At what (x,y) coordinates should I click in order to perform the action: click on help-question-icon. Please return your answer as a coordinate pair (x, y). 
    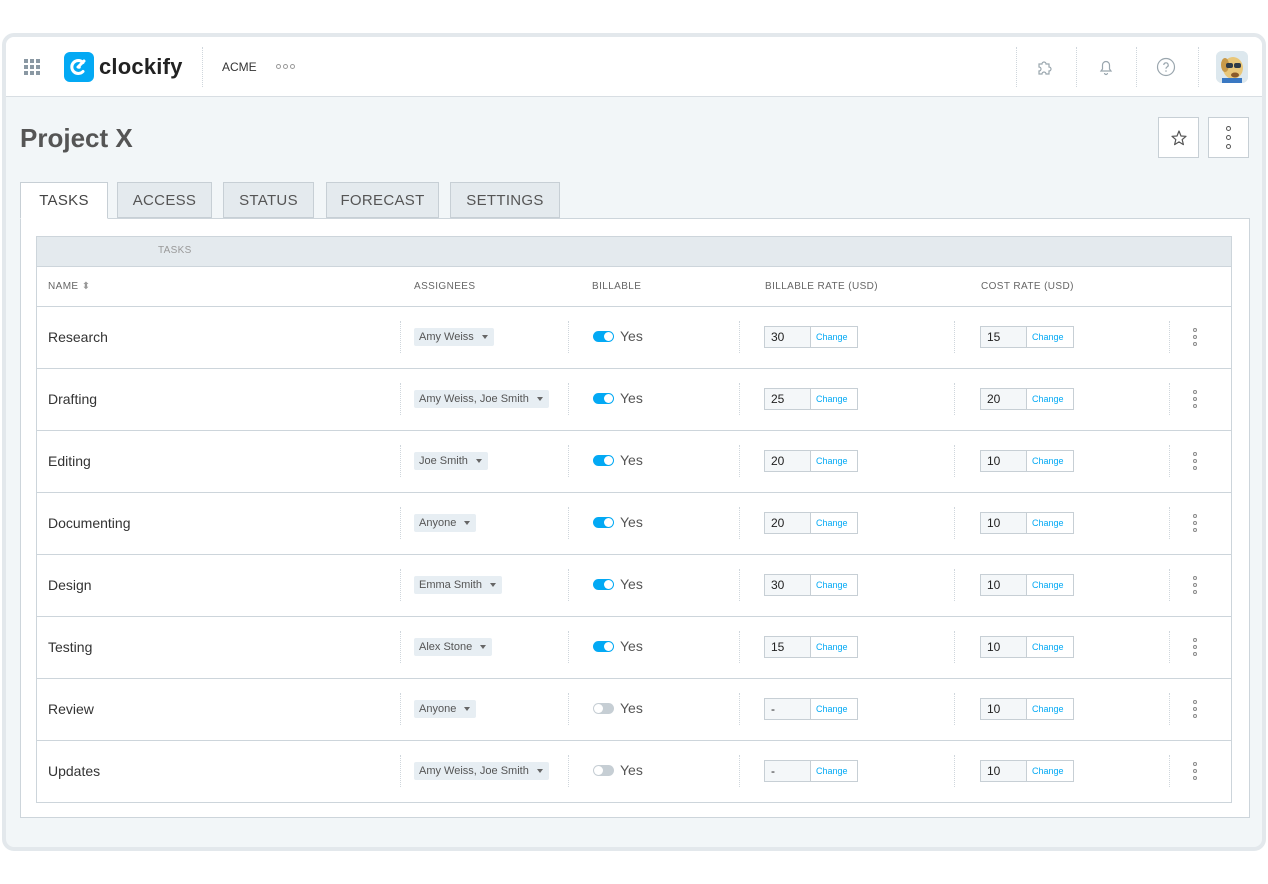
    Looking at the image, I should click on (1166, 67).